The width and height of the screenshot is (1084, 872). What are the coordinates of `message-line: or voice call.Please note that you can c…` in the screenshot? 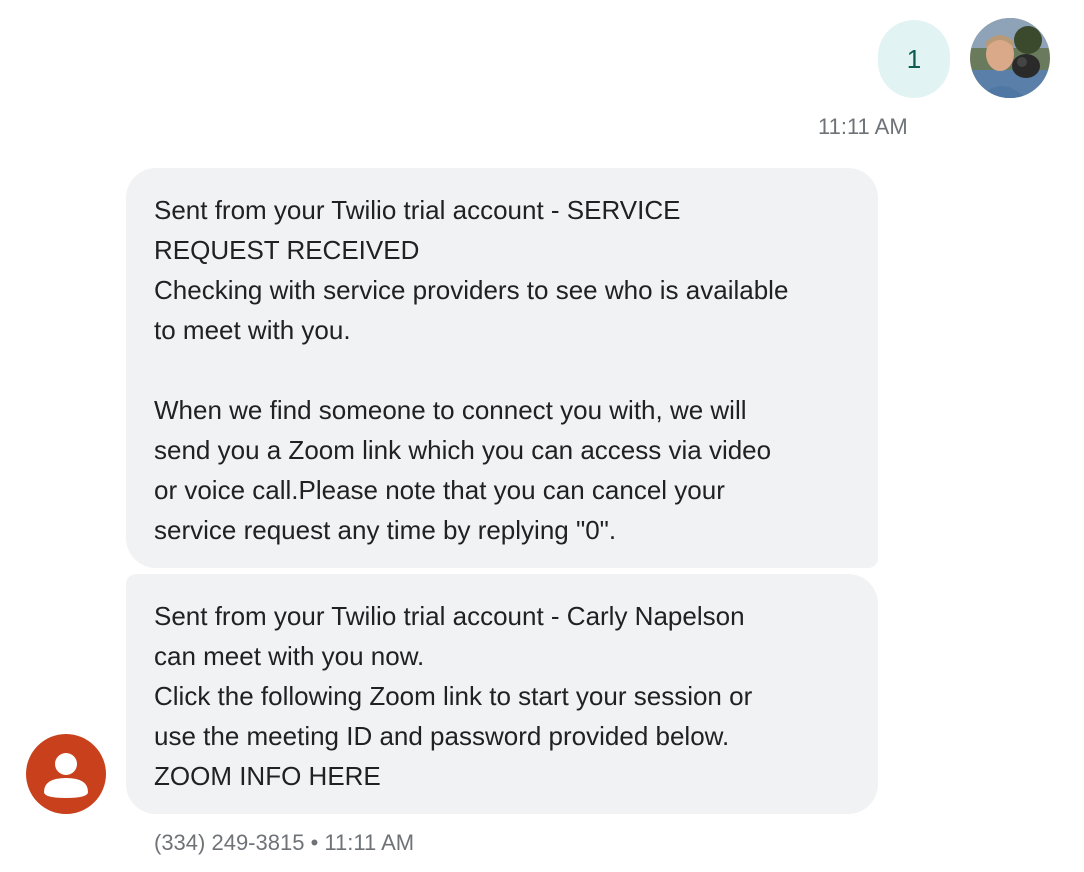 It's located at (439, 490).